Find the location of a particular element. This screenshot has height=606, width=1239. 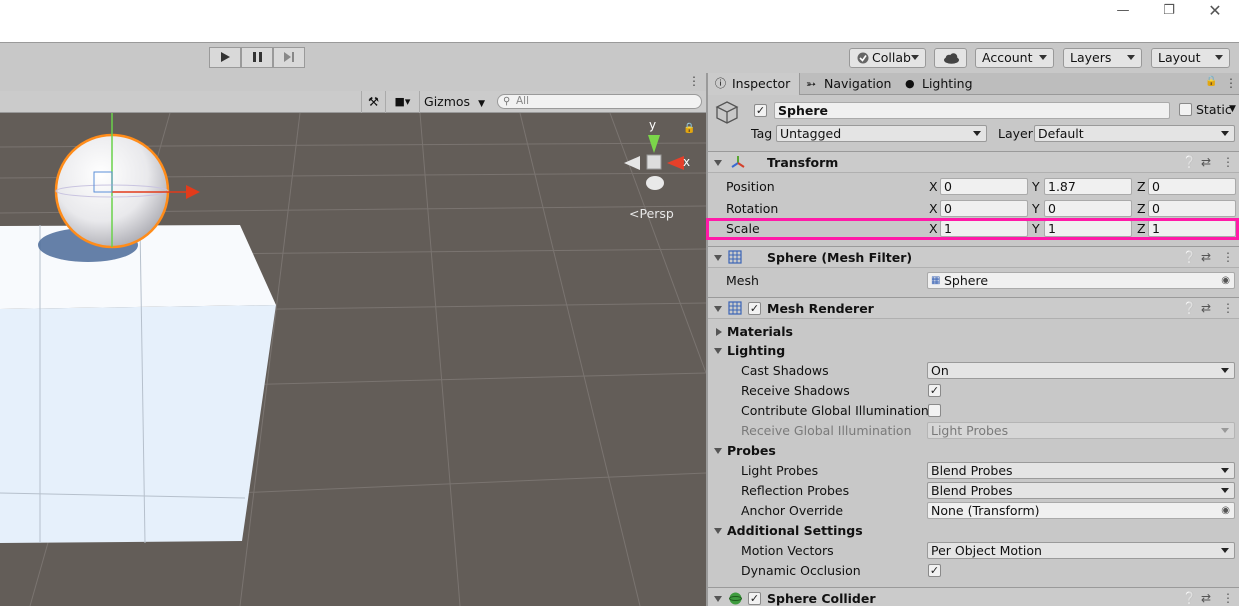

persp-text: Persp is located at coordinates (656, 213).